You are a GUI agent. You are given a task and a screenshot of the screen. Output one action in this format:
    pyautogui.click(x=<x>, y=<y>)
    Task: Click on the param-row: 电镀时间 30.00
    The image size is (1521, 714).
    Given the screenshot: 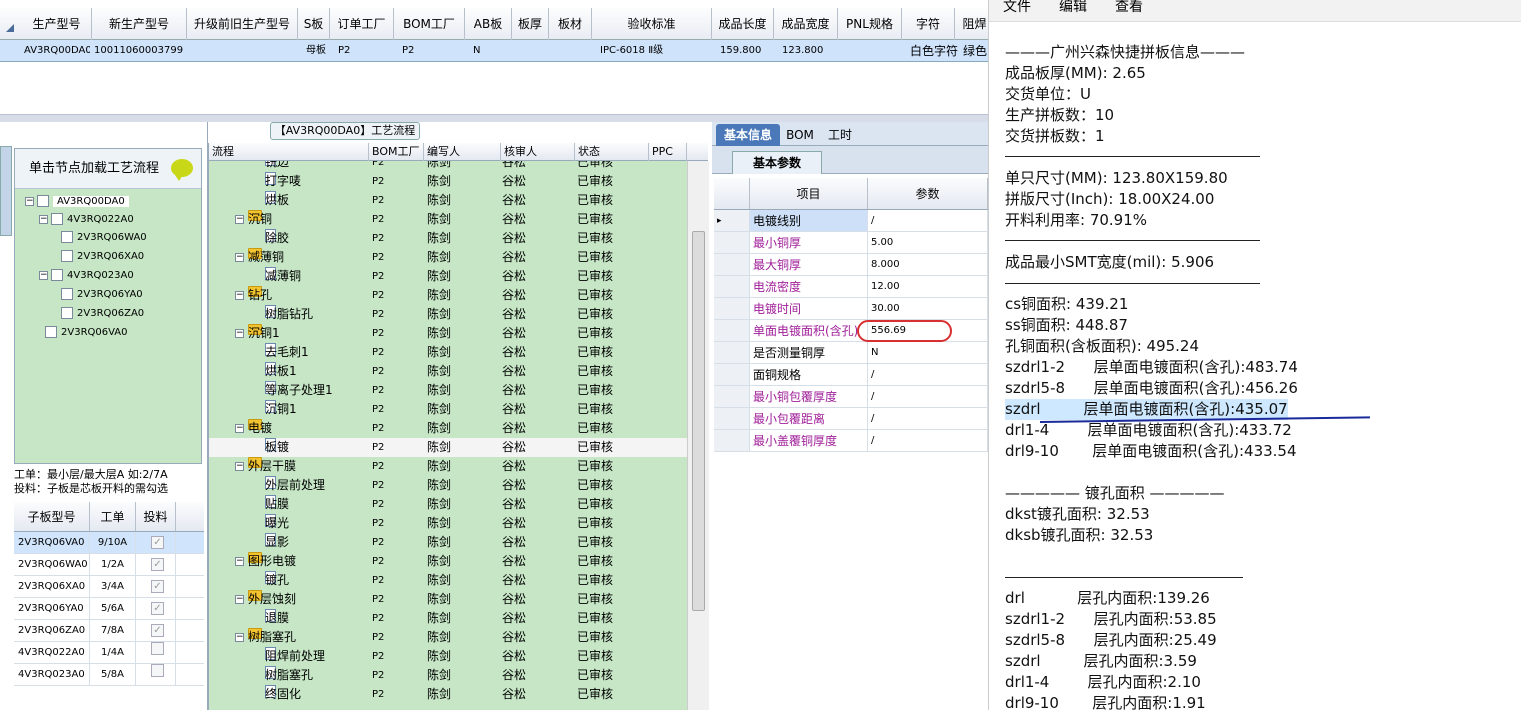 What is the action you would take?
    pyautogui.click(x=851, y=309)
    